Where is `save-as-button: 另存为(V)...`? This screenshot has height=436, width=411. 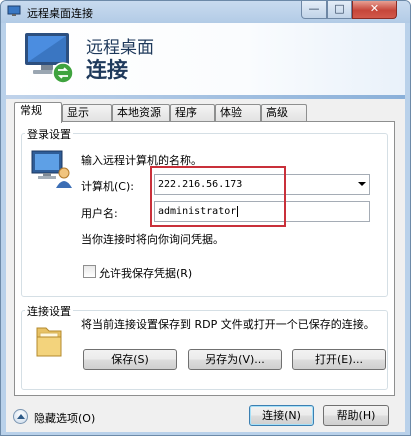
save-as-button: 另存为(V)... is located at coordinates (235, 359).